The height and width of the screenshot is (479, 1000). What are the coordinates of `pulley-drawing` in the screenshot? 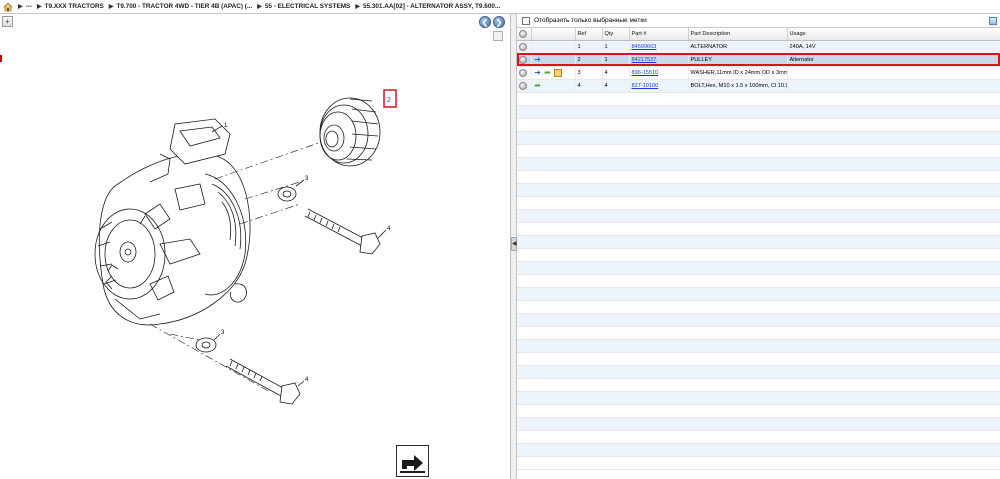 It's located at (350, 132).